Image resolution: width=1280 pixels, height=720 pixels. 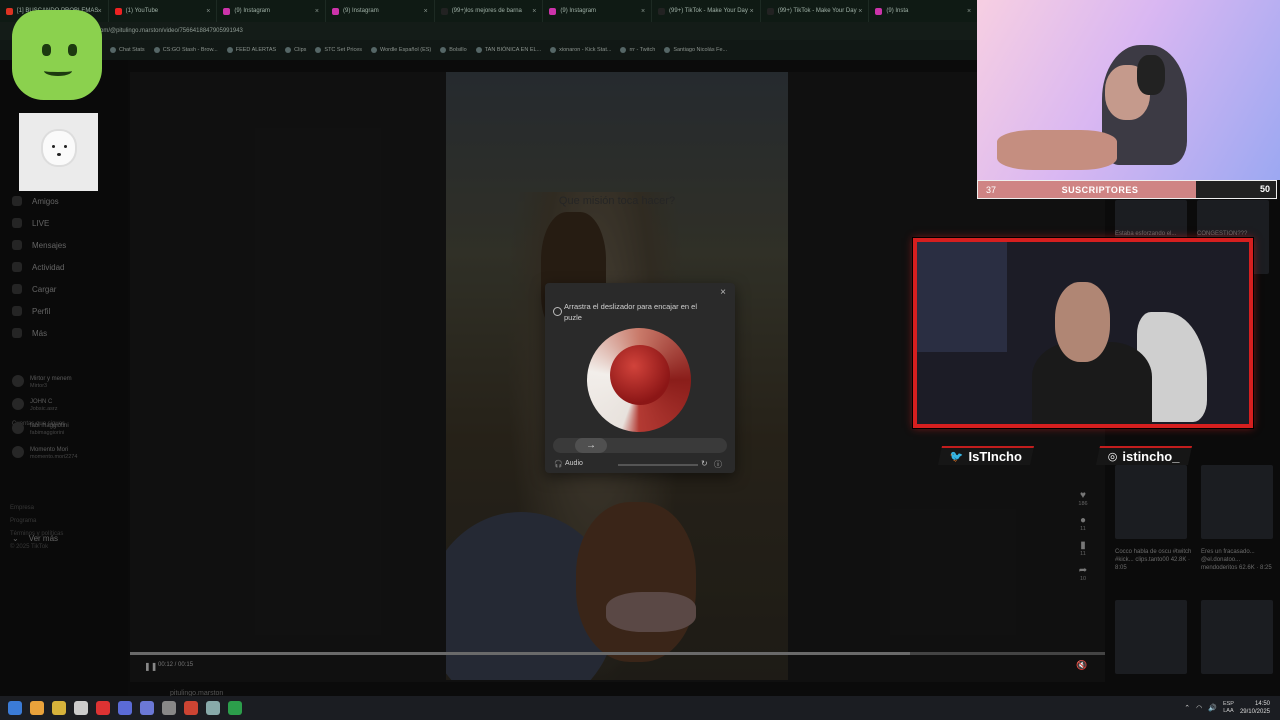 I want to click on lang-bottom: LAA, so click(x=1228, y=711).